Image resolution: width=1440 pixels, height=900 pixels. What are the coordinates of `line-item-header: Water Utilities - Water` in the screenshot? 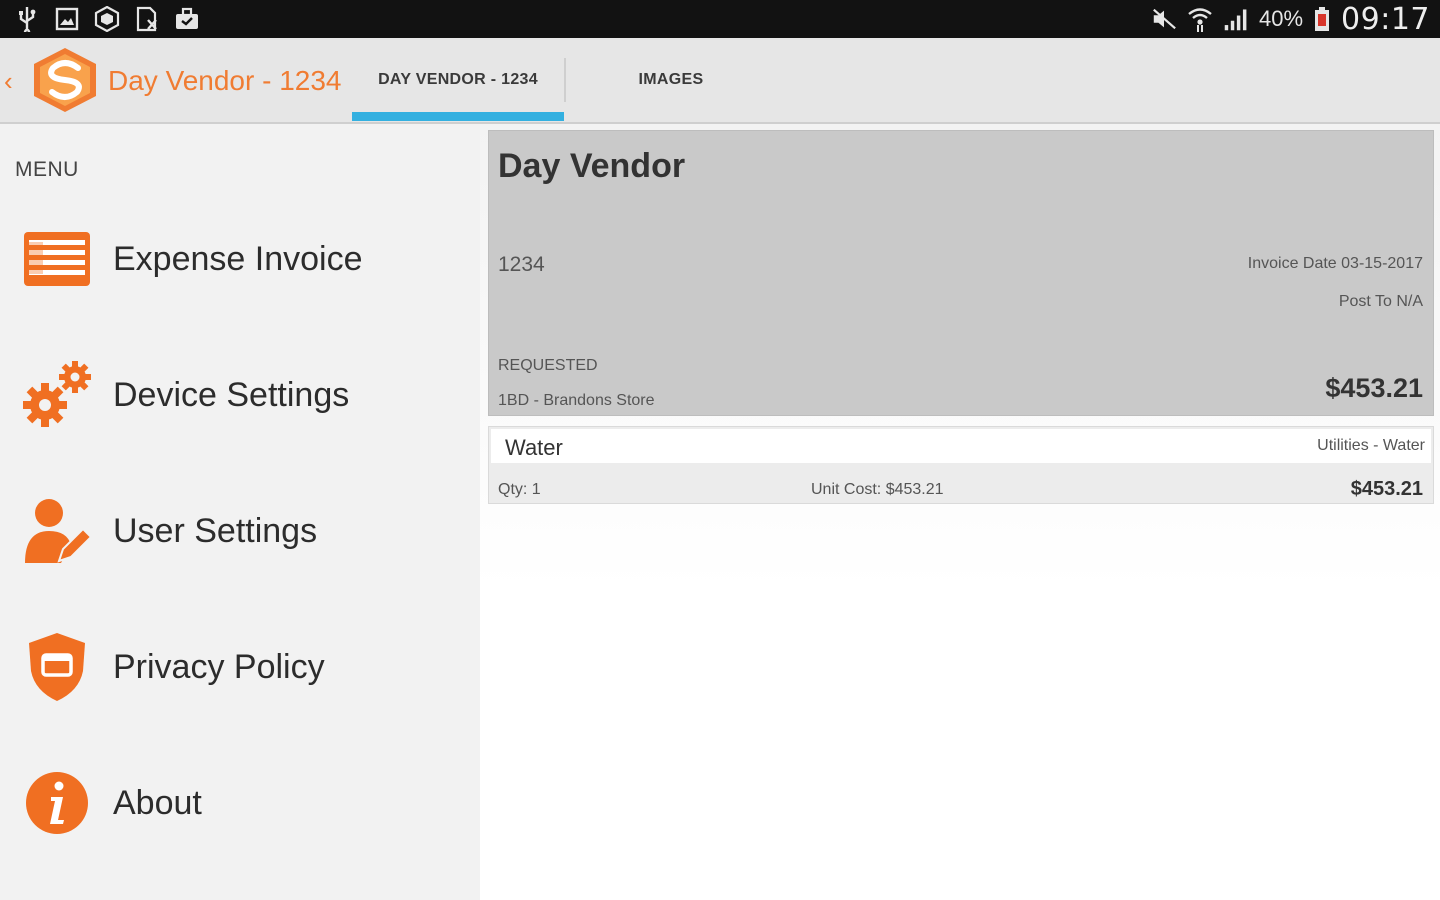 It's located at (961, 446).